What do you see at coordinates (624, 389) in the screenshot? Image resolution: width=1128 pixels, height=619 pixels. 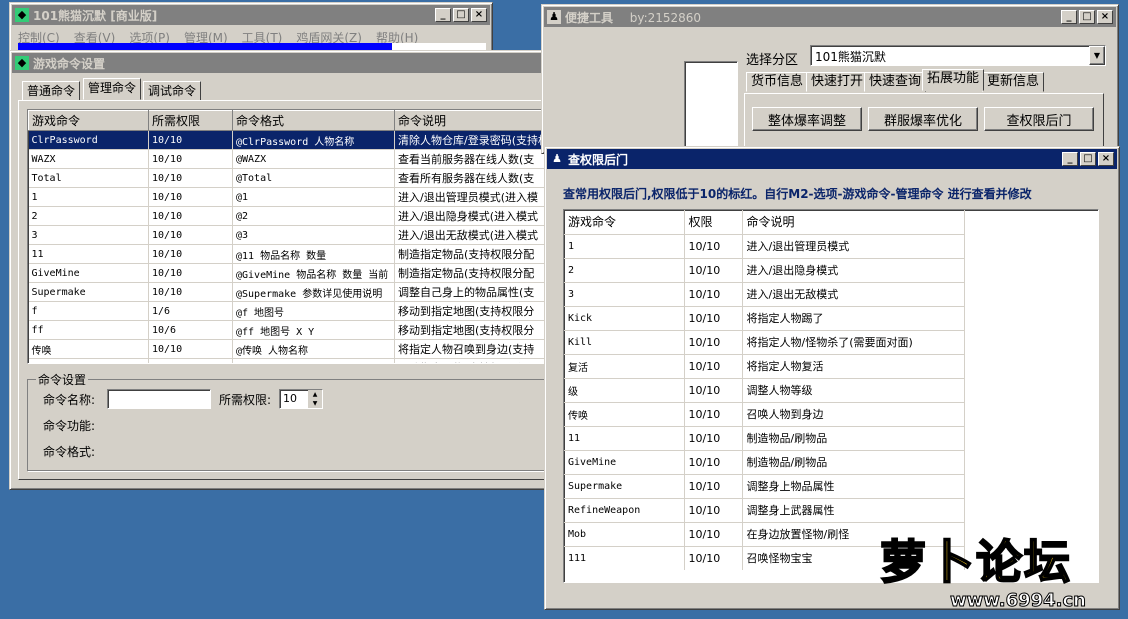 I see `table-cell: 级` at bounding box center [624, 389].